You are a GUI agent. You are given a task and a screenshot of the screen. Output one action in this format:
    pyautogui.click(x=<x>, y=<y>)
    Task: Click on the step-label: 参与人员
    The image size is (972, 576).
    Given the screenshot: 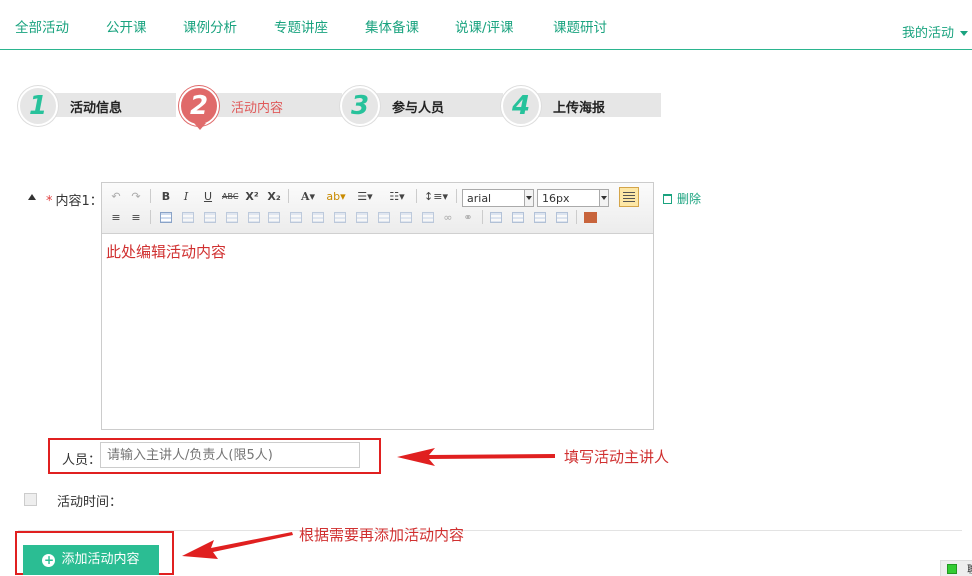 What is the action you would take?
    pyautogui.click(x=418, y=108)
    